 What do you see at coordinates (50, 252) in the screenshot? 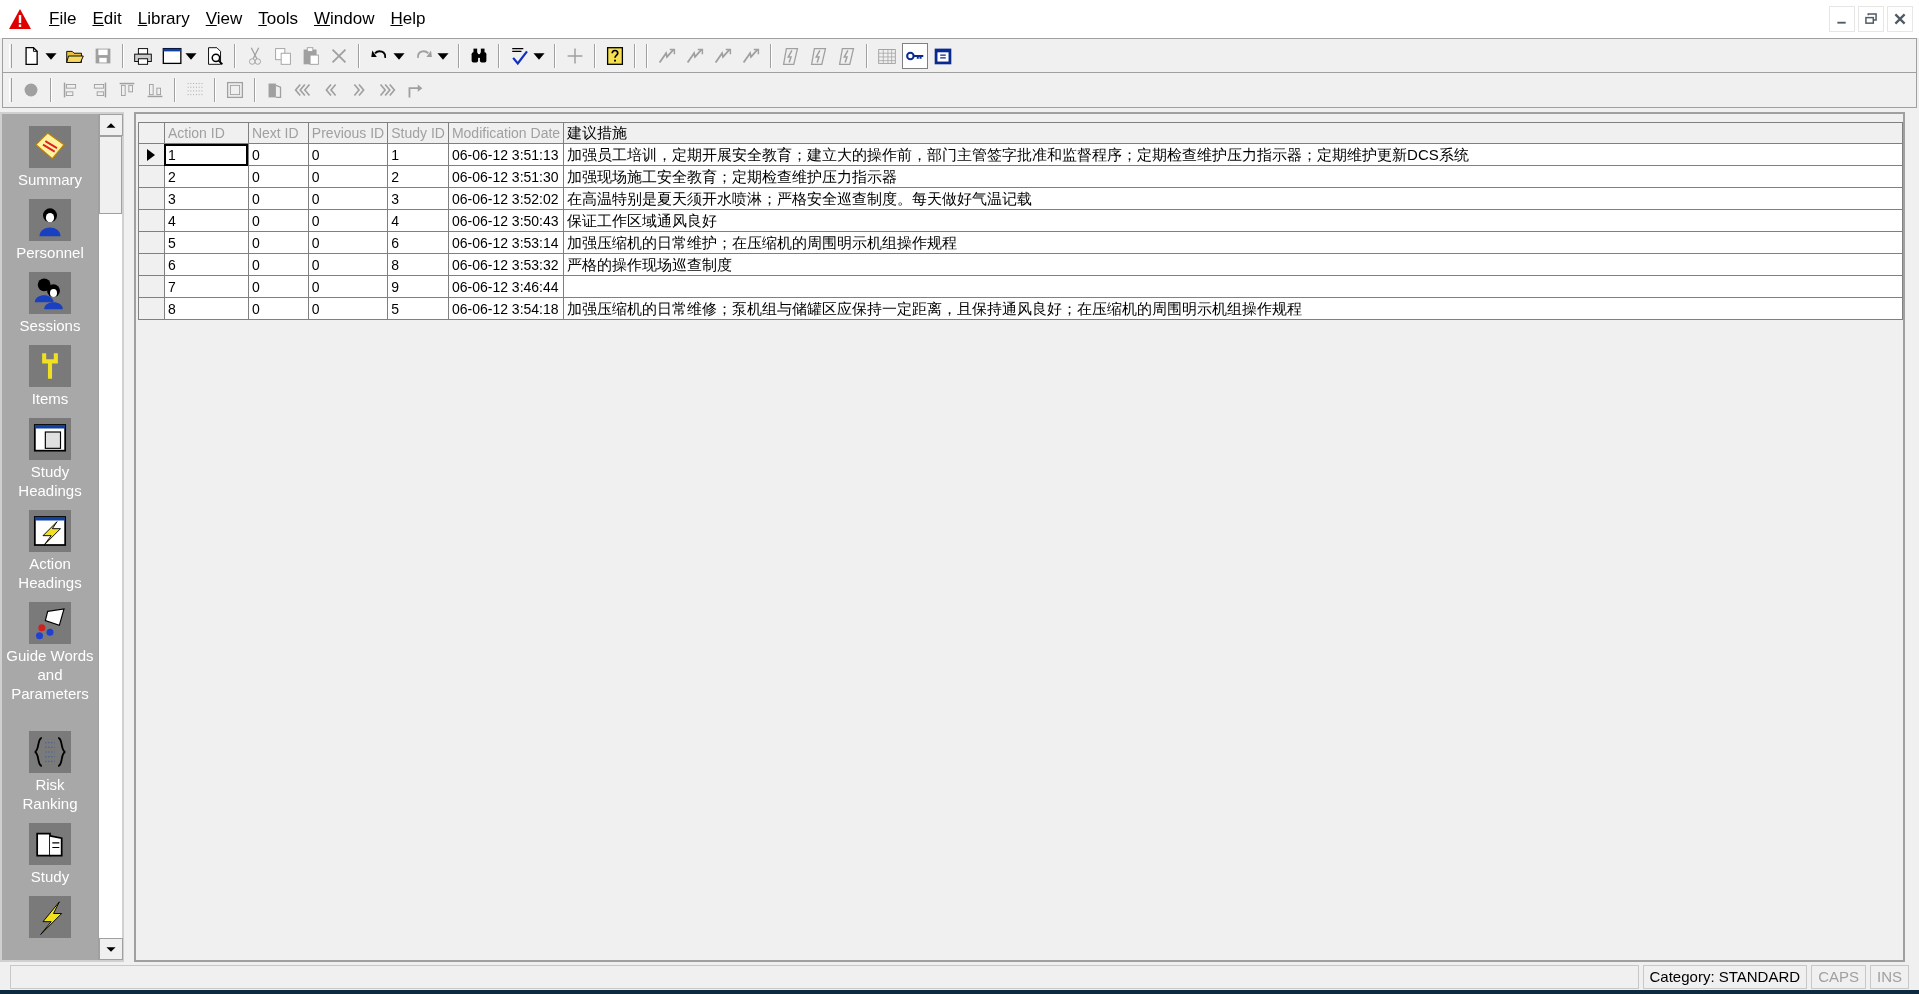
I see `sidebar-label: Personnel` at bounding box center [50, 252].